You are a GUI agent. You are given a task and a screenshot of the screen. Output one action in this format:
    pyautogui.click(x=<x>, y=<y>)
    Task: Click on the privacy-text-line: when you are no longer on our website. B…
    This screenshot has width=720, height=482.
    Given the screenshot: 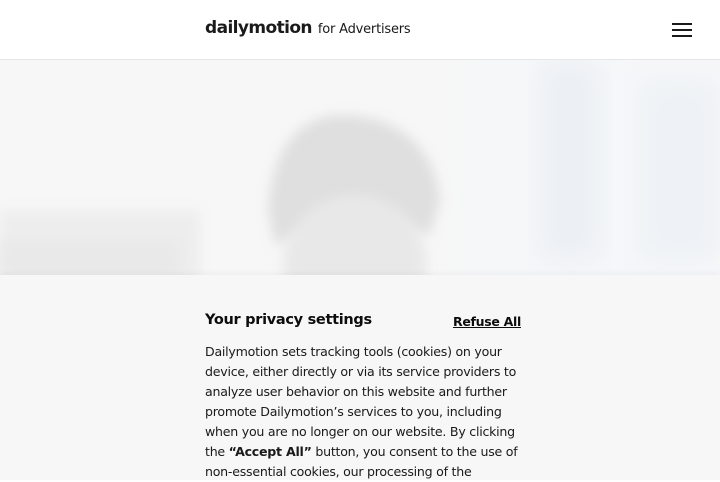 What is the action you would take?
    pyautogui.click(x=360, y=431)
    